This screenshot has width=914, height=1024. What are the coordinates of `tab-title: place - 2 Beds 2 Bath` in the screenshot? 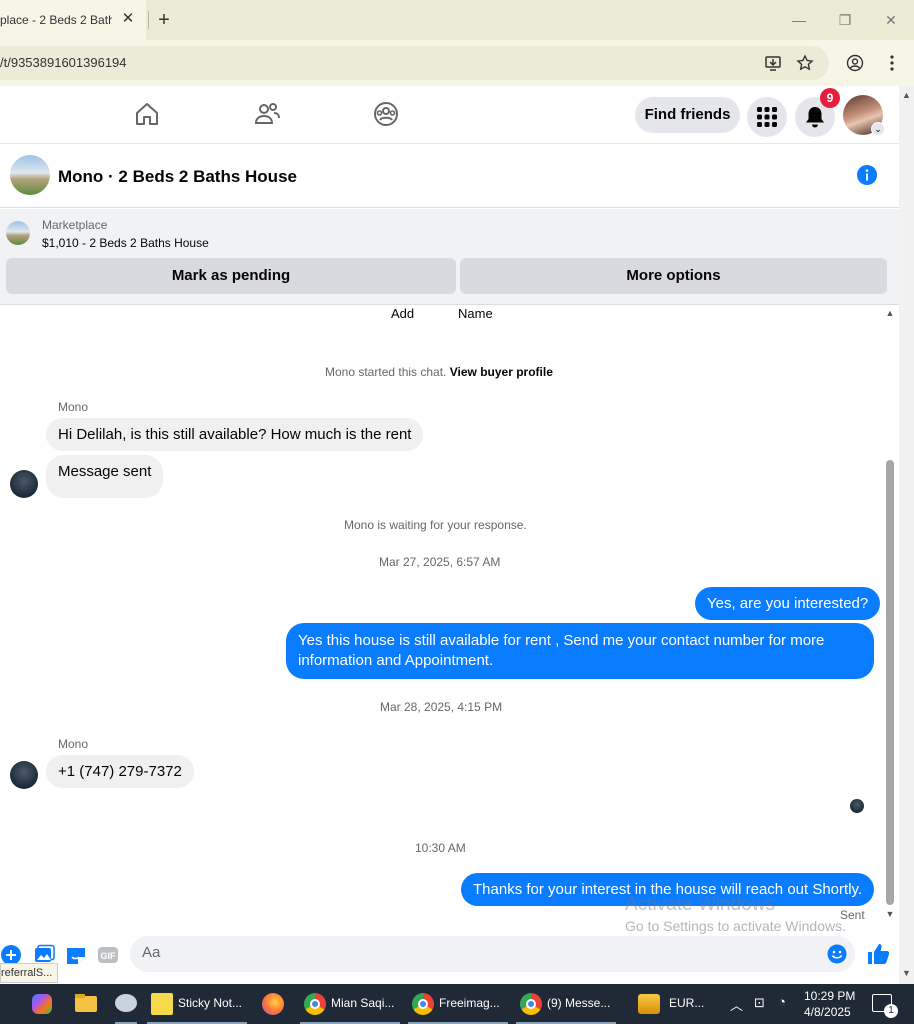 It's located at (56, 20).